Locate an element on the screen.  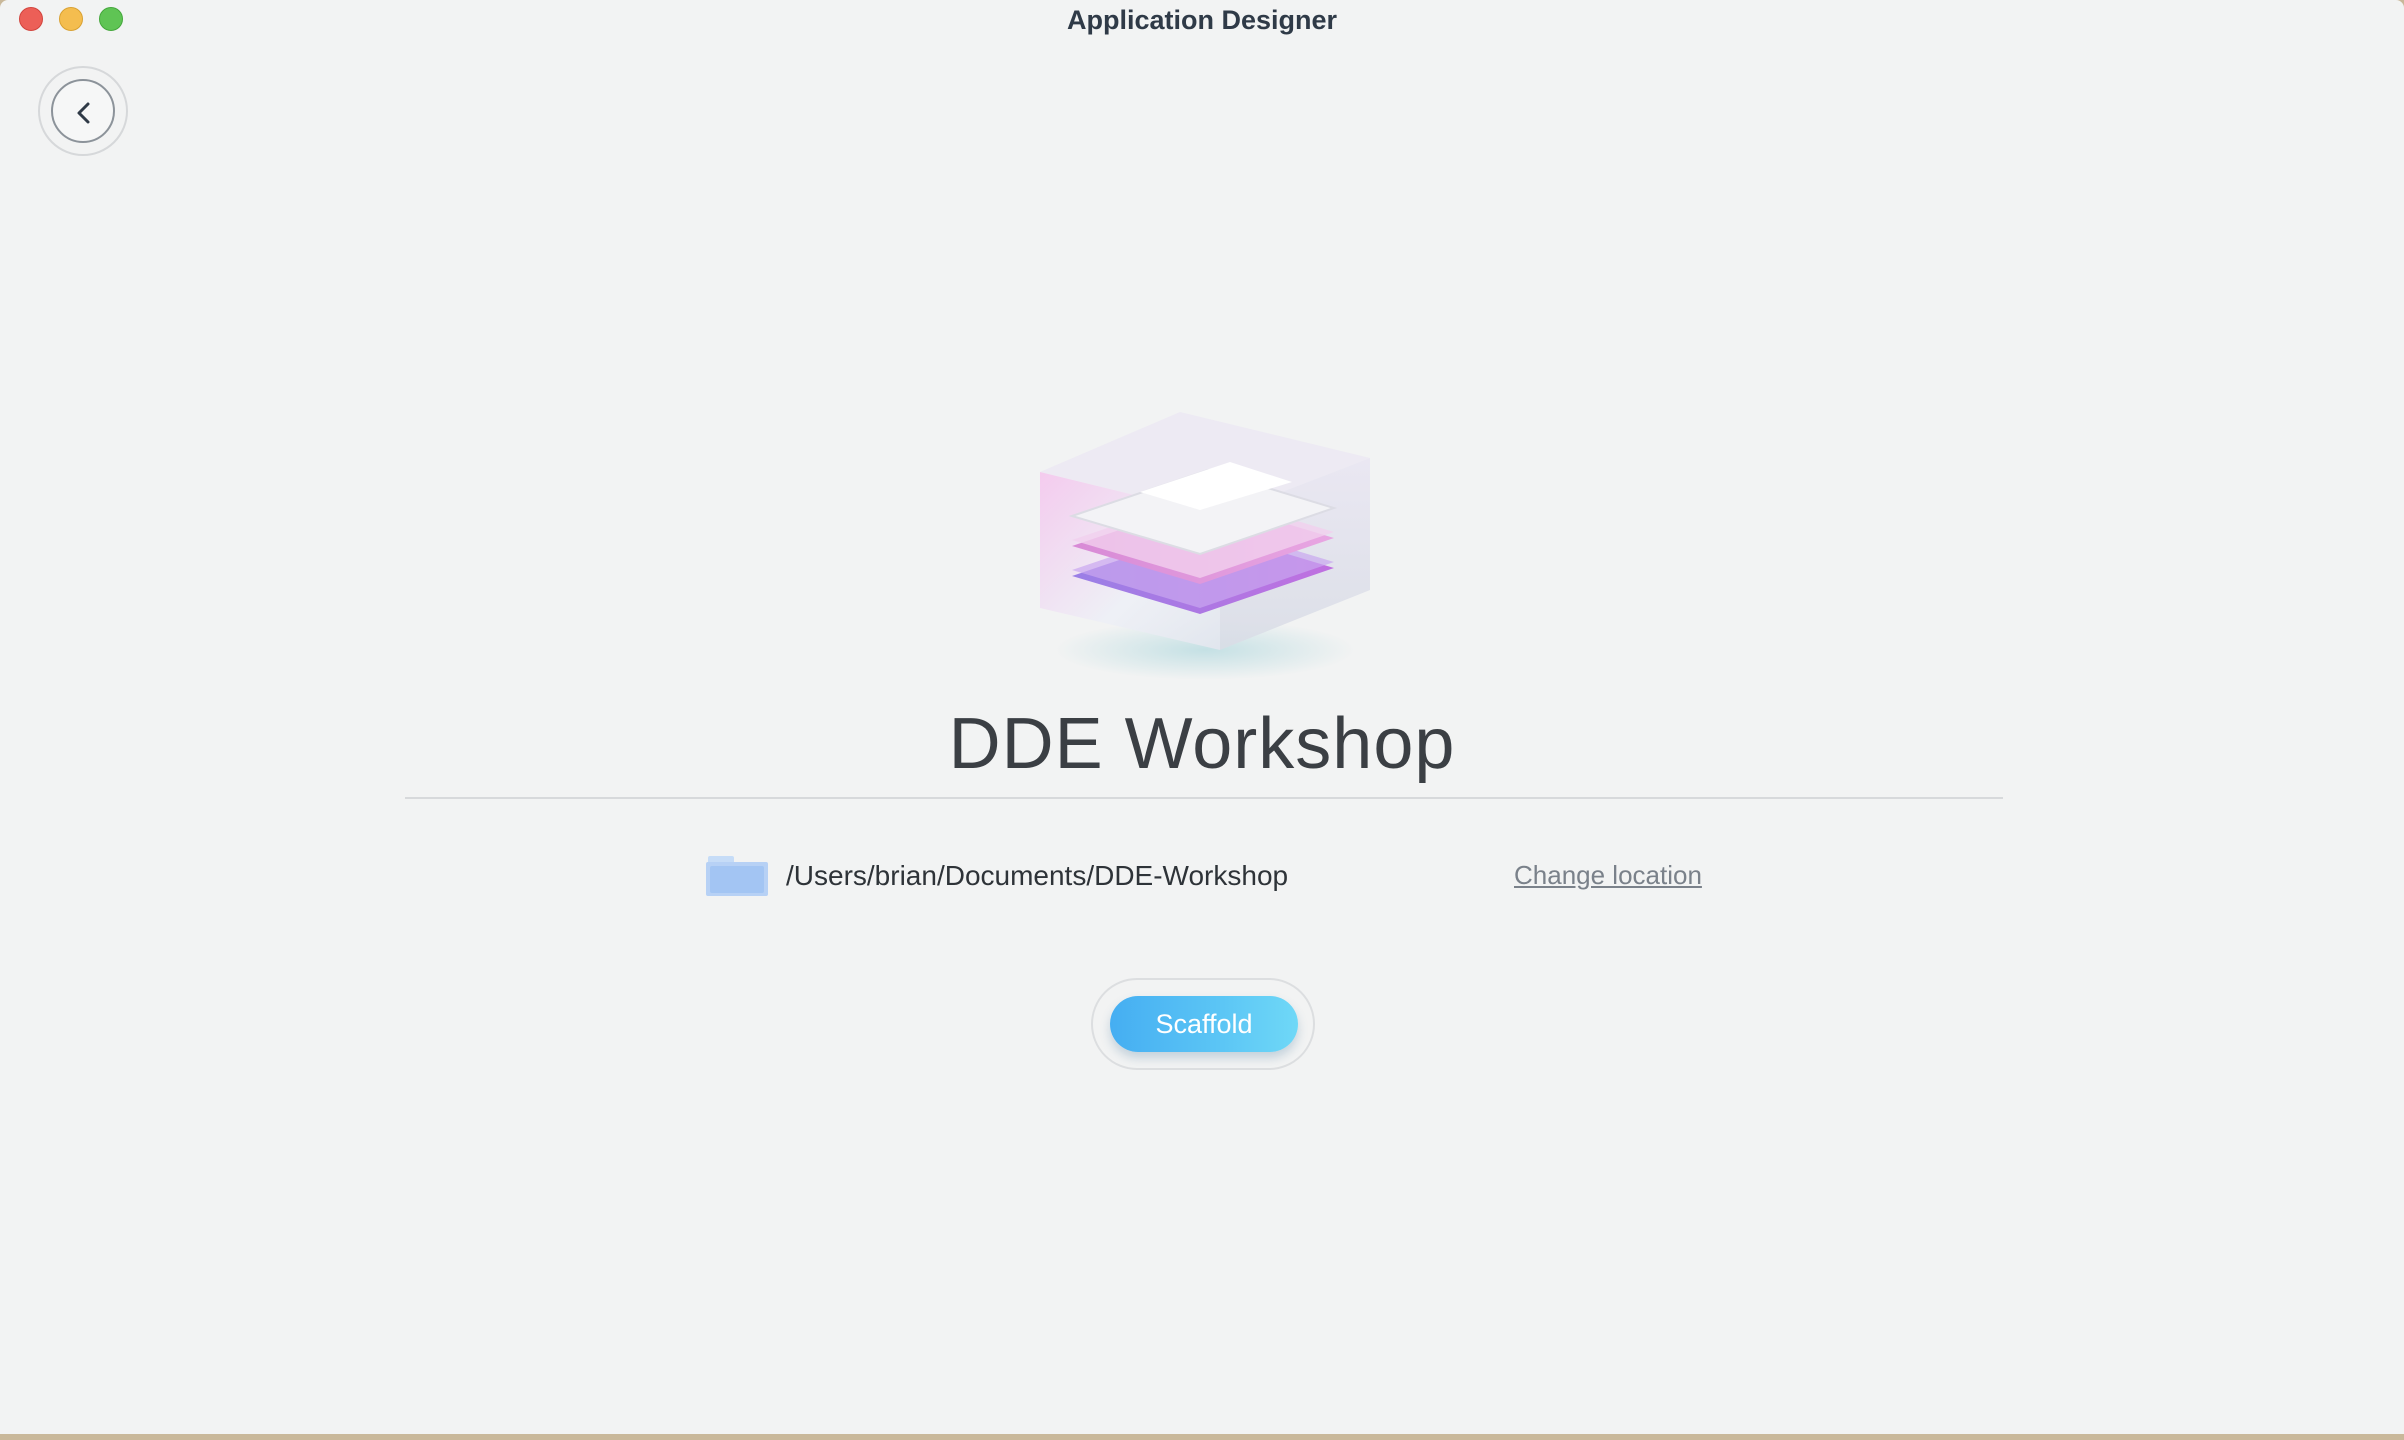
layers-cube-icon is located at coordinates (1205, 546).